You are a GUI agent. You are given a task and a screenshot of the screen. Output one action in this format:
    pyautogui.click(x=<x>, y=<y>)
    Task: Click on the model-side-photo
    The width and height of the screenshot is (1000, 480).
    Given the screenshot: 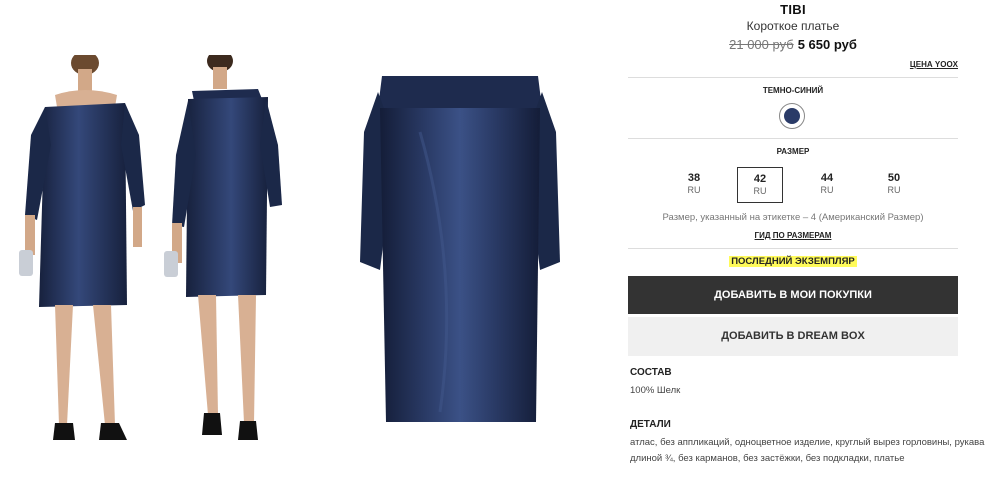 What is the action you would take?
    pyautogui.click(x=223, y=250)
    